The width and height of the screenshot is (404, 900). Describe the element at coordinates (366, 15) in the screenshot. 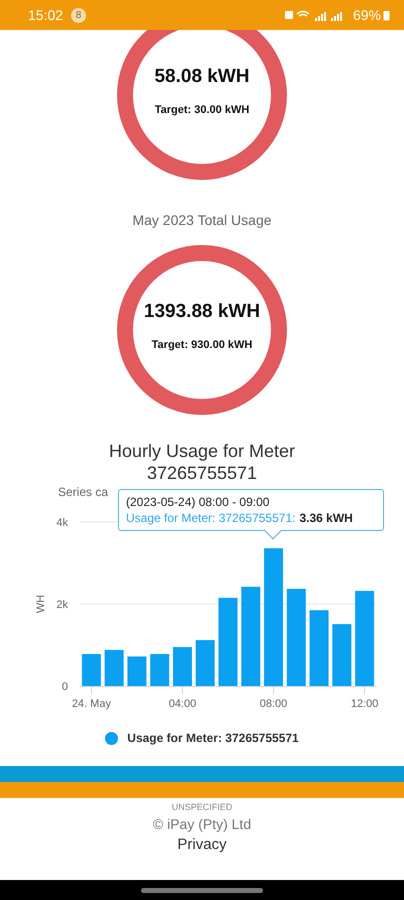

I see `battery-level: 69%` at that location.